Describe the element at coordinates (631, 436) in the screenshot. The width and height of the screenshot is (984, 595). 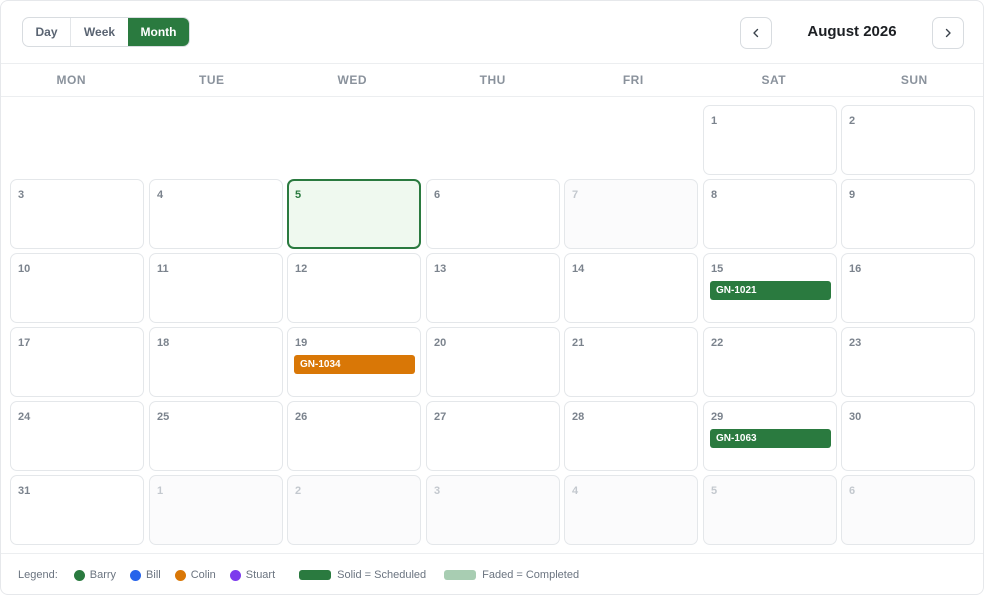
I see `day-cell: 28` at that location.